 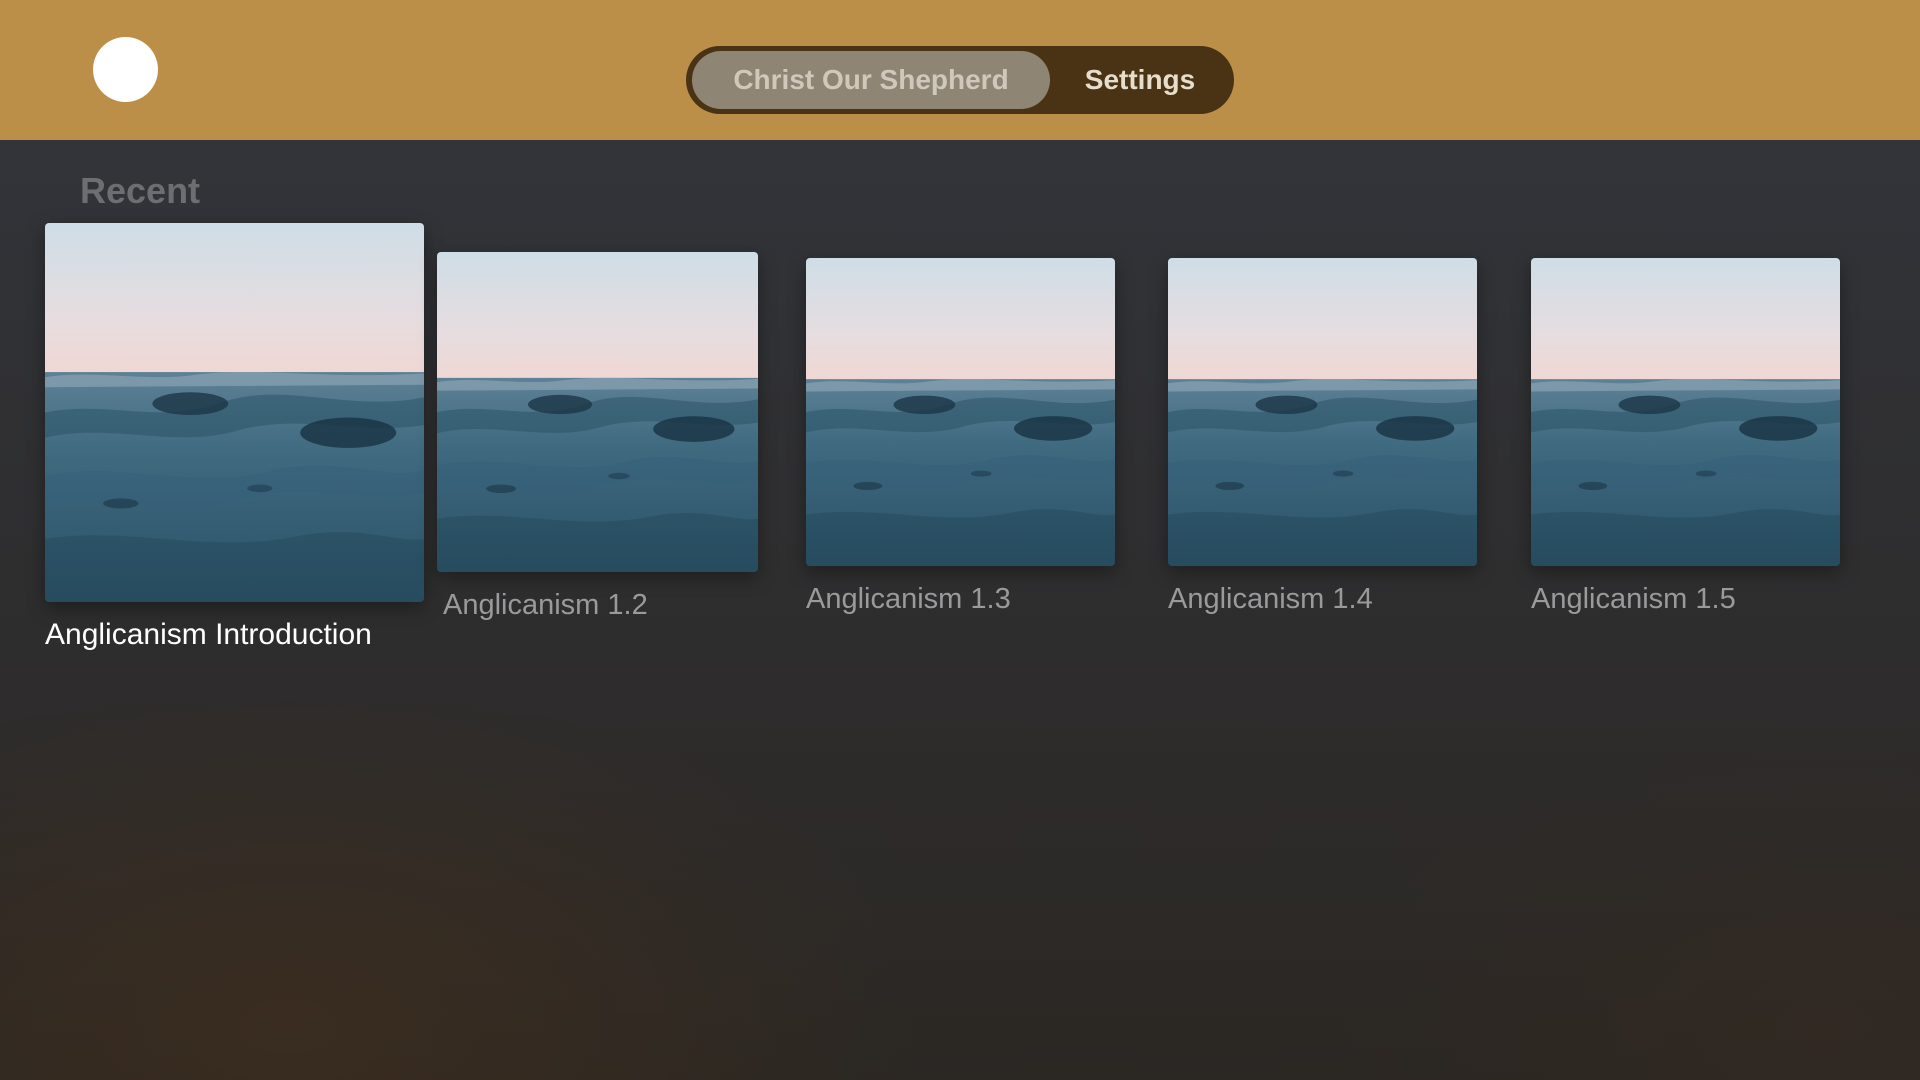 I want to click on profile-avatar, so click(x=125, y=69).